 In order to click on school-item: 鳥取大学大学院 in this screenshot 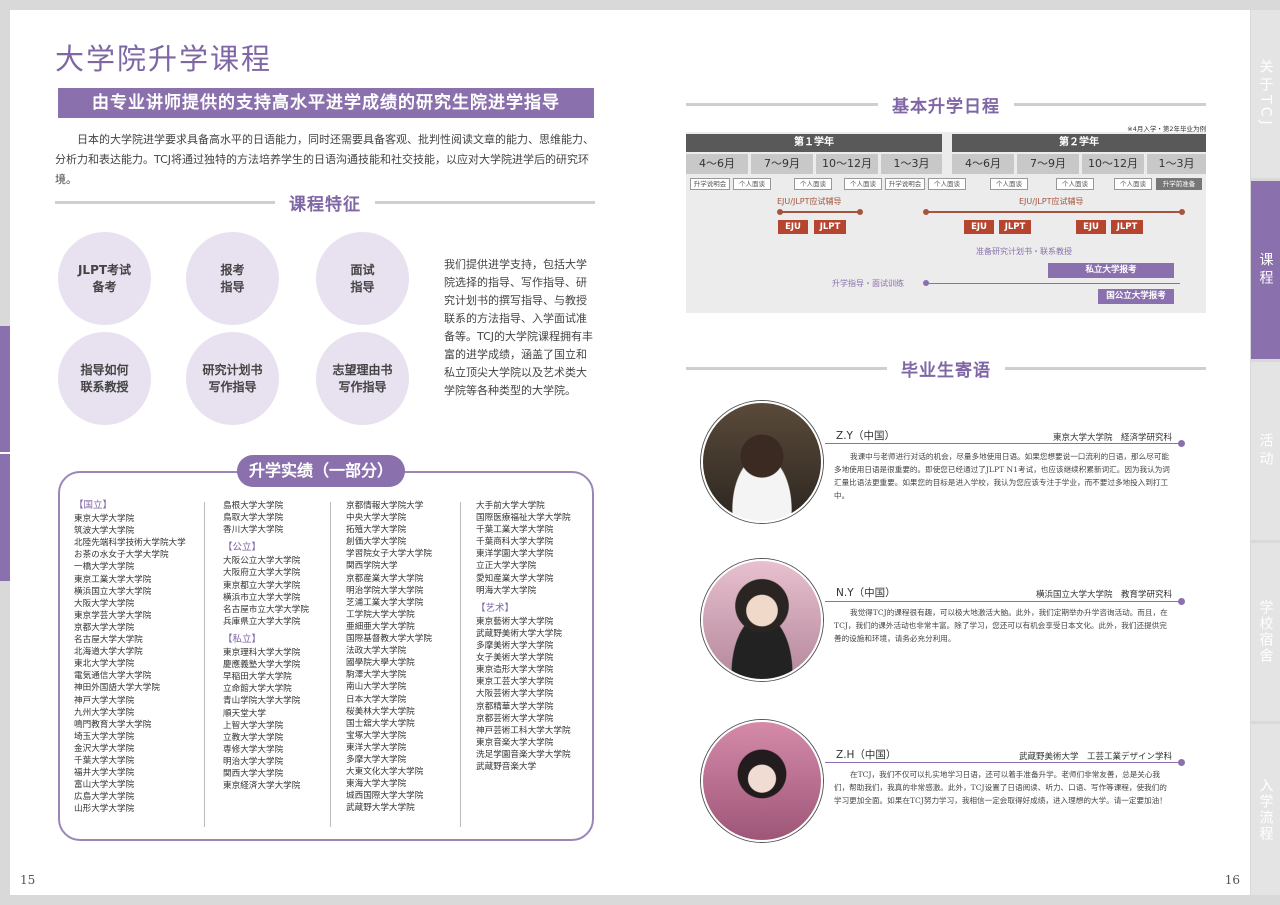, I will do `click(253, 518)`.